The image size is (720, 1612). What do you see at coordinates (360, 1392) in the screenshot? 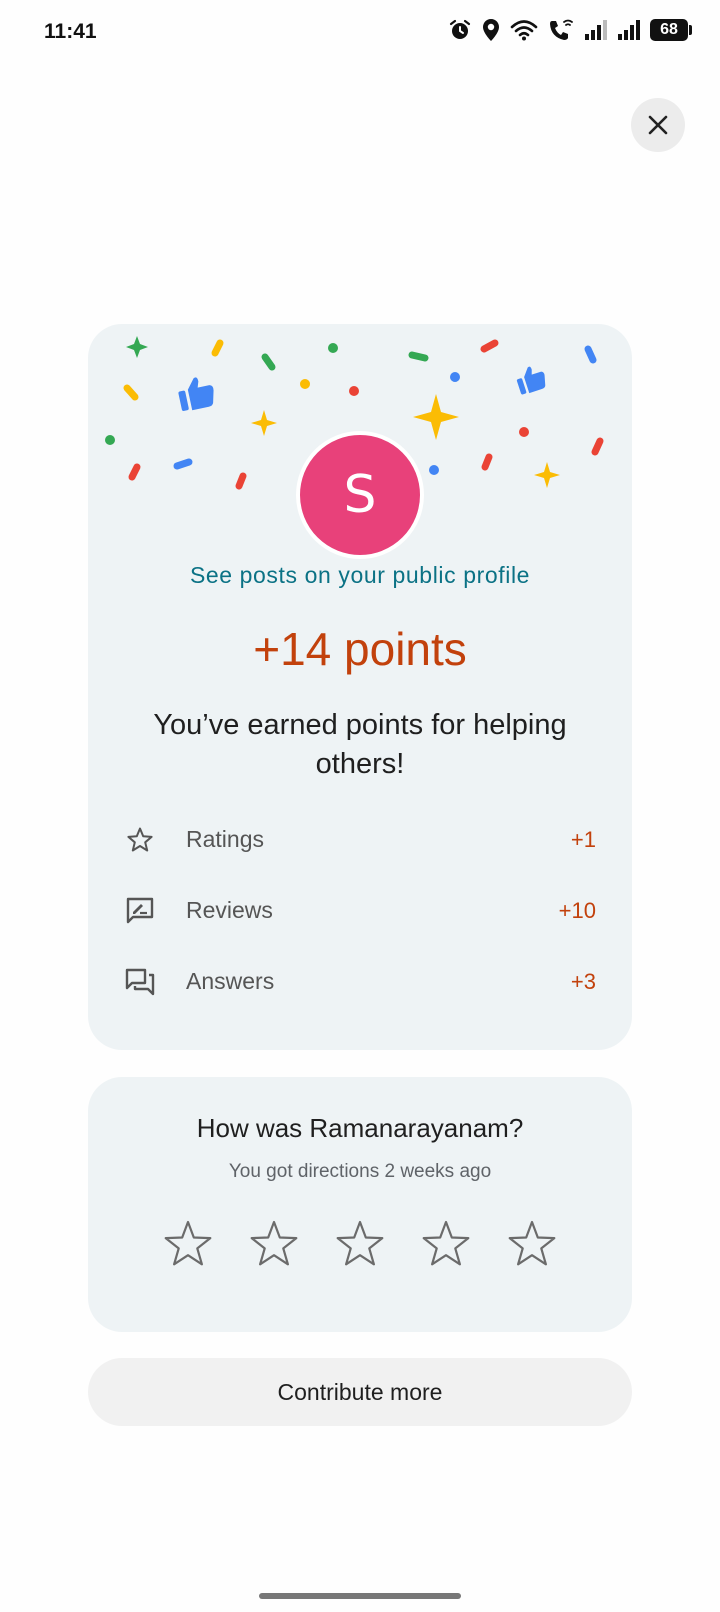
I see `contribute-more-button: Contribute more` at bounding box center [360, 1392].